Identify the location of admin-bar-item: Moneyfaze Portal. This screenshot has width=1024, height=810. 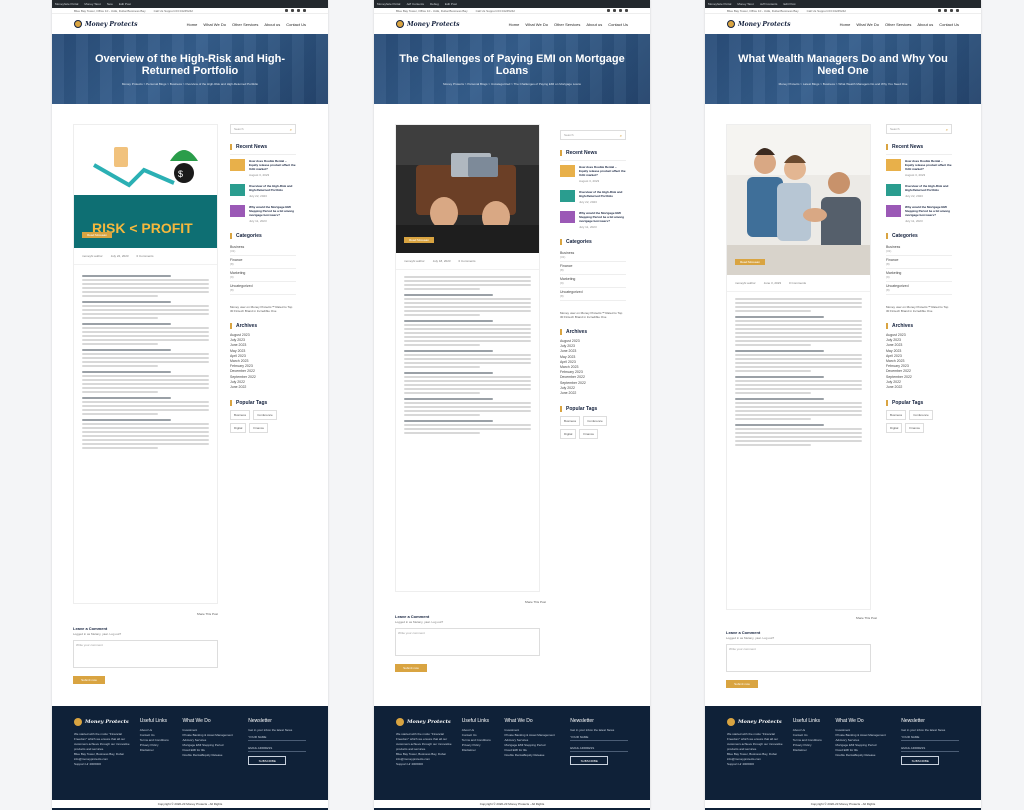
(719, 4).